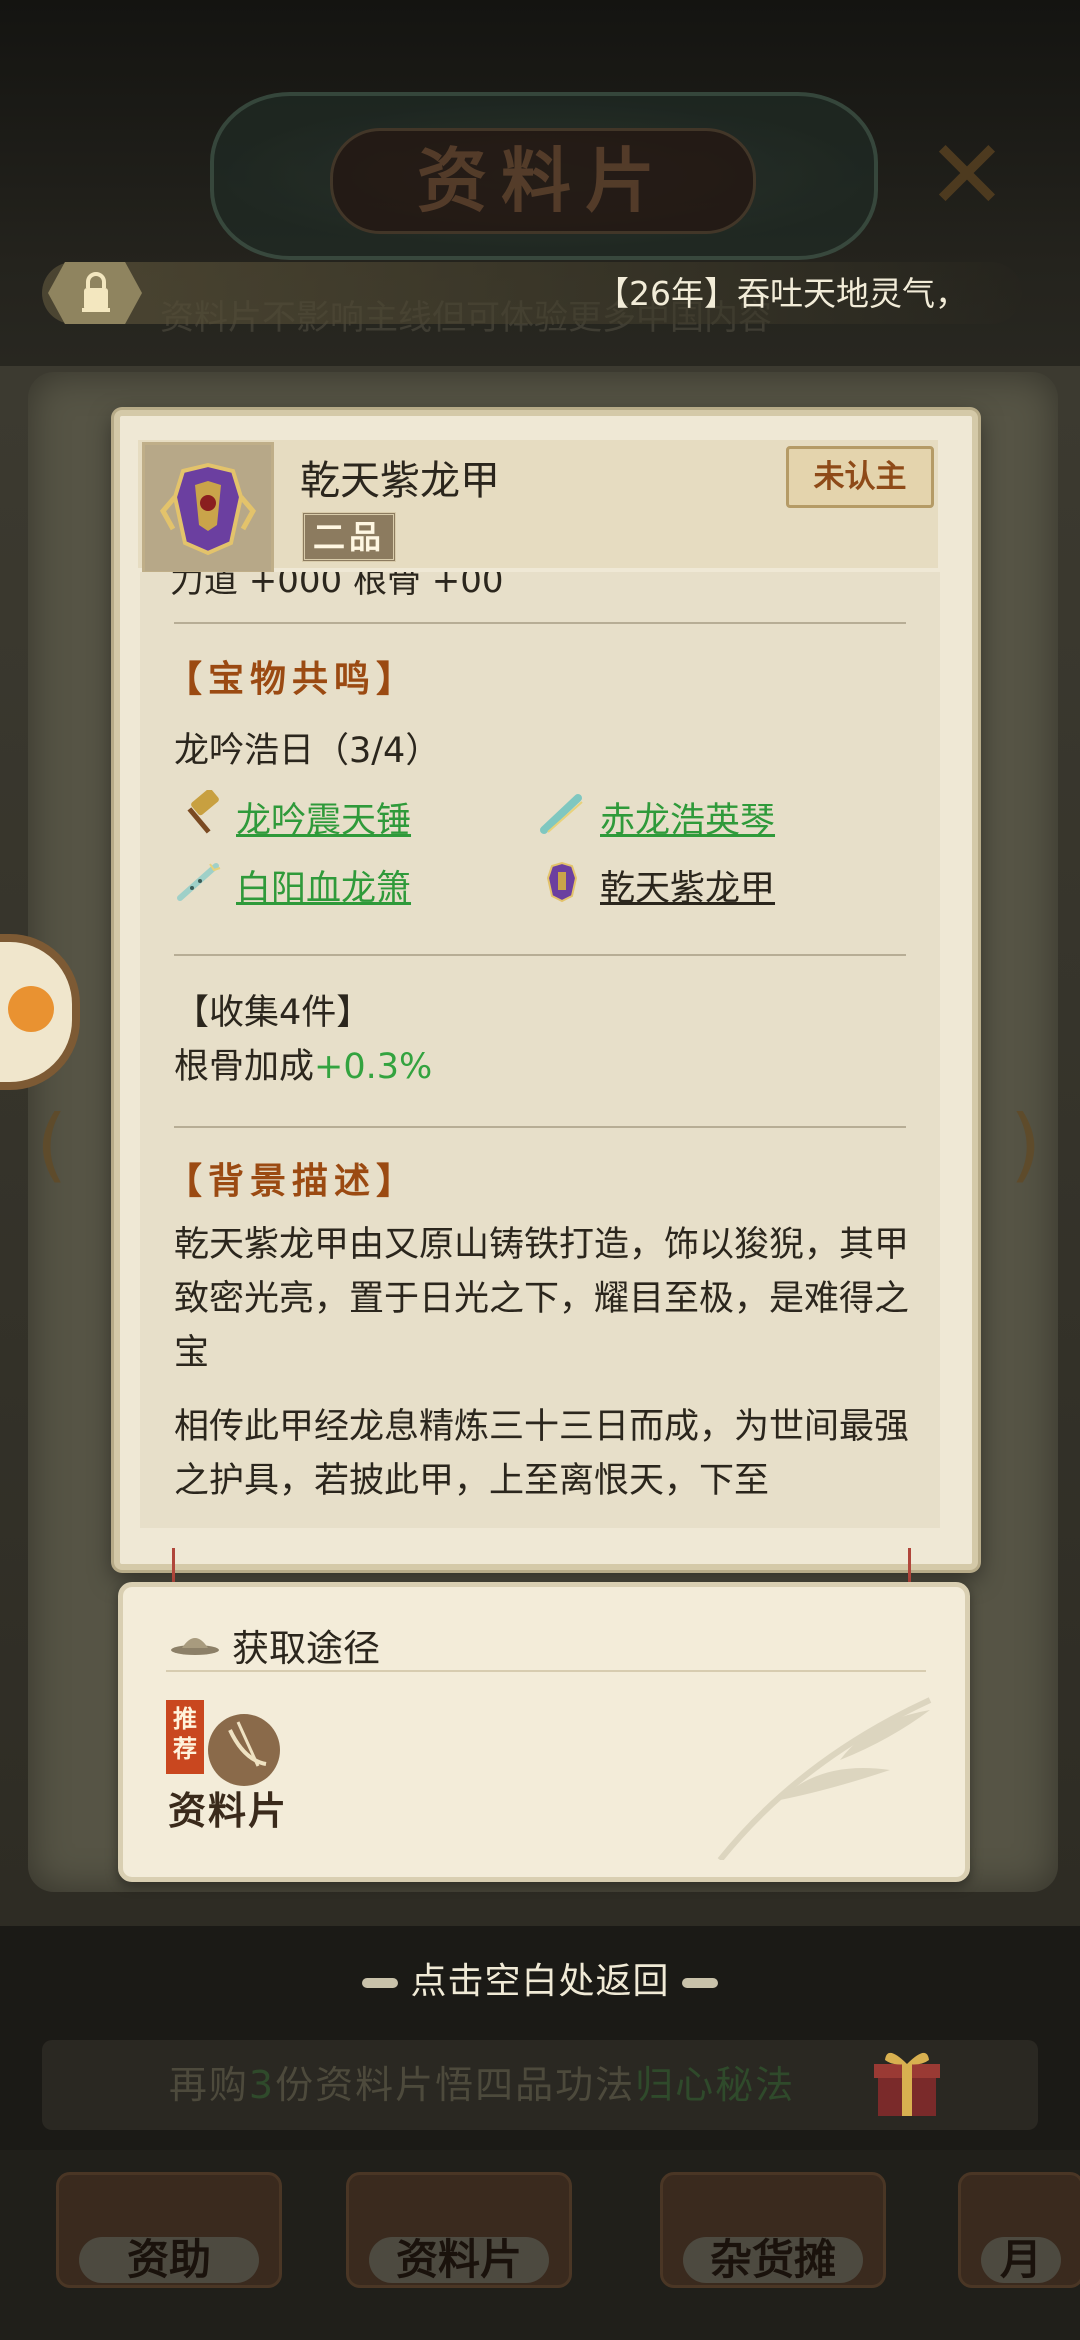 This screenshot has width=1080, height=2340. Describe the element at coordinates (455, 2085) in the screenshot. I see `banner-middle: 份资料片悟四品功法` at that location.